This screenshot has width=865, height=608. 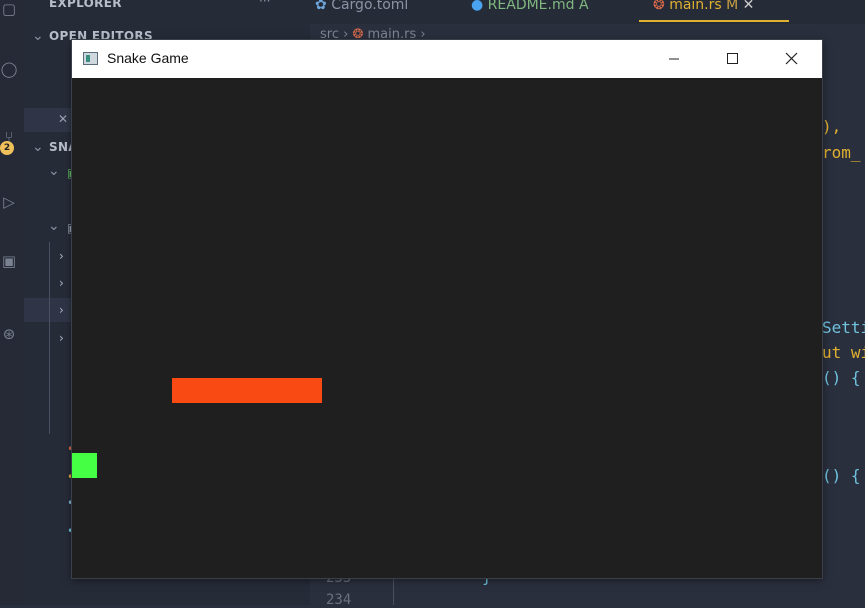 What do you see at coordinates (843, 352) in the screenshot?
I see `code-fragment: ut wi` at bounding box center [843, 352].